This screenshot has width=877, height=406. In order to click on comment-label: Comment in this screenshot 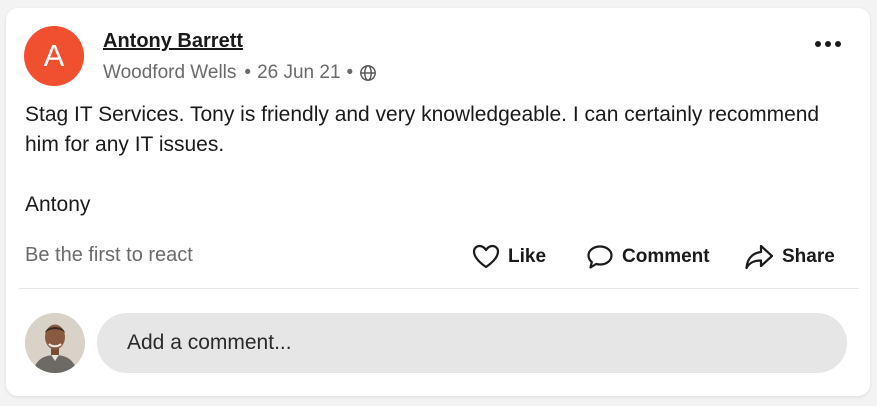, I will do `click(666, 256)`.